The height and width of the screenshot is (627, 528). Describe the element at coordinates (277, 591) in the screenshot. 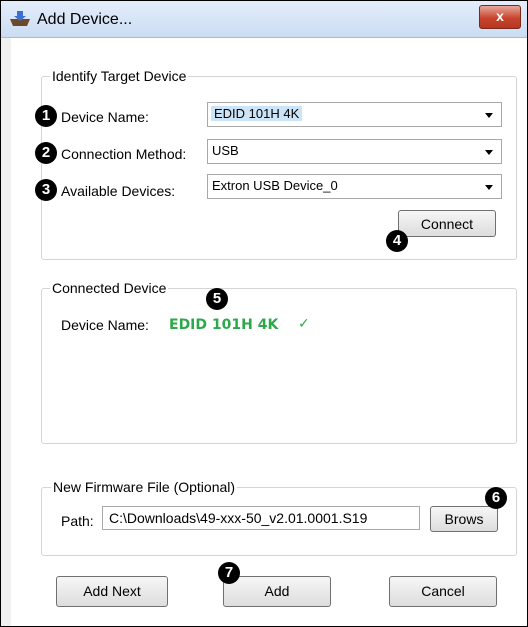

I see `add-button: Add` at that location.